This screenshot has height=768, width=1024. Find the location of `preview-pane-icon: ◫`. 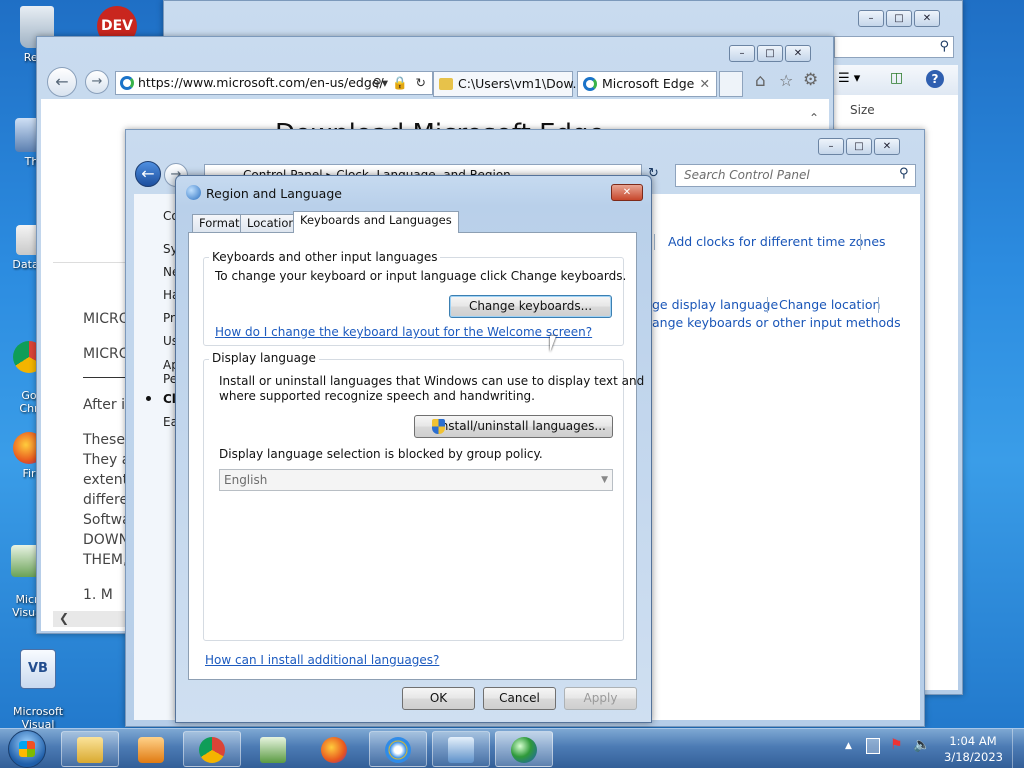

preview-pane-icon: ◫ is located at coordinates (896, 78).